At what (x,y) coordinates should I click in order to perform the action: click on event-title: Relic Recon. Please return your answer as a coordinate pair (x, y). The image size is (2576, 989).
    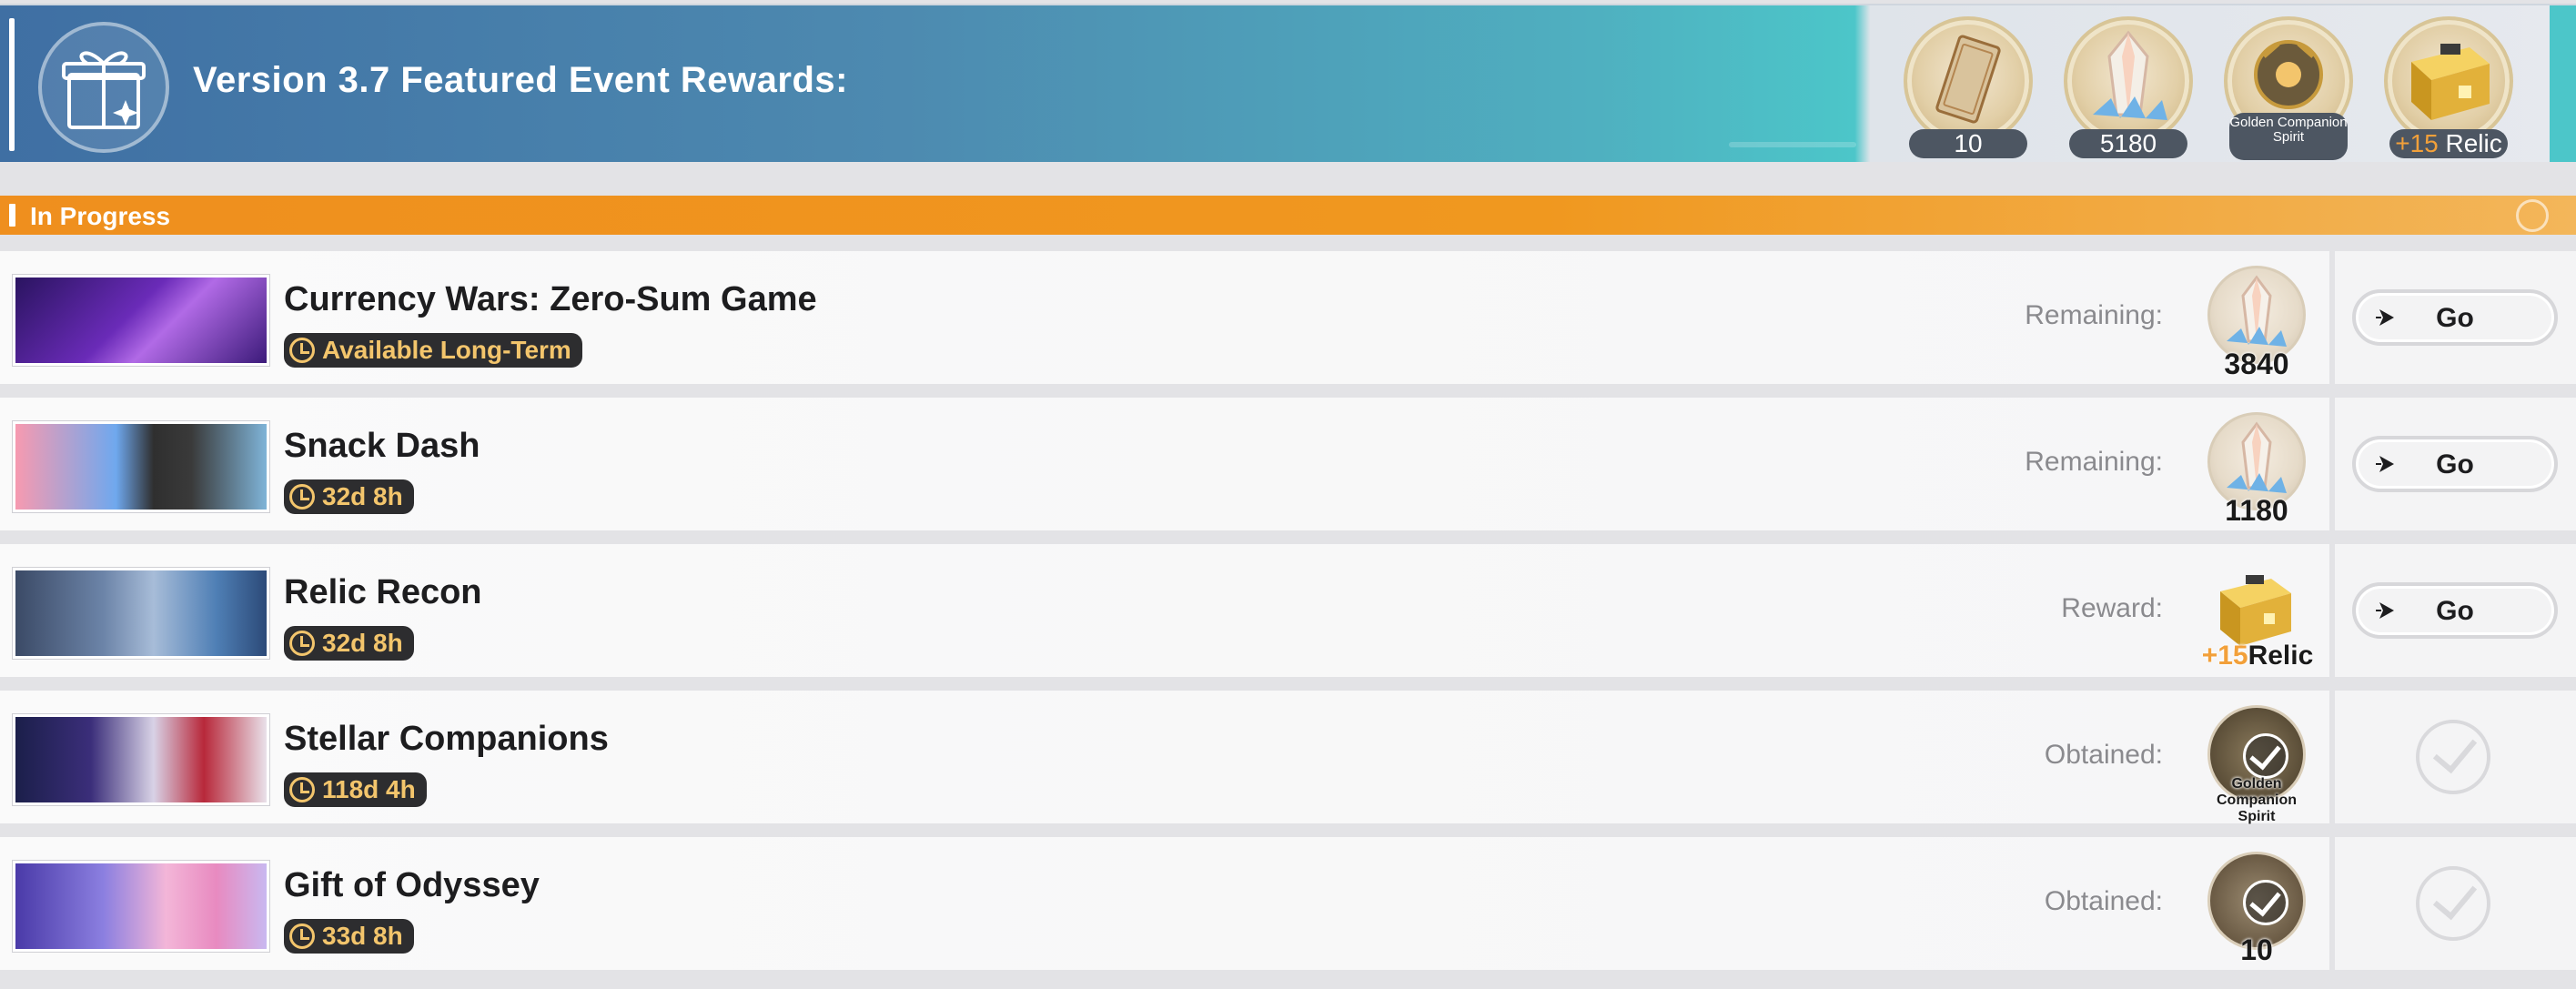
    Looking at the image, I should click on (383, 592).